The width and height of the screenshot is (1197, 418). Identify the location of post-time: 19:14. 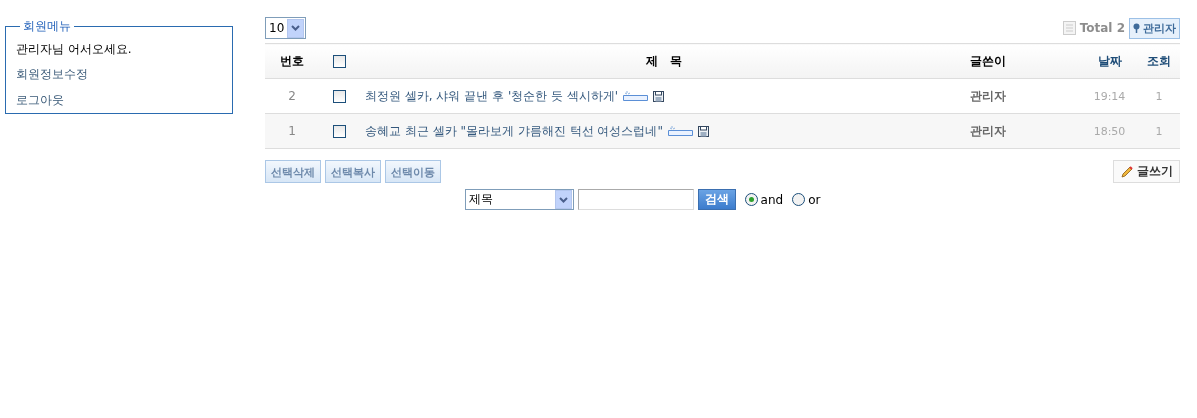
(1109, 96).